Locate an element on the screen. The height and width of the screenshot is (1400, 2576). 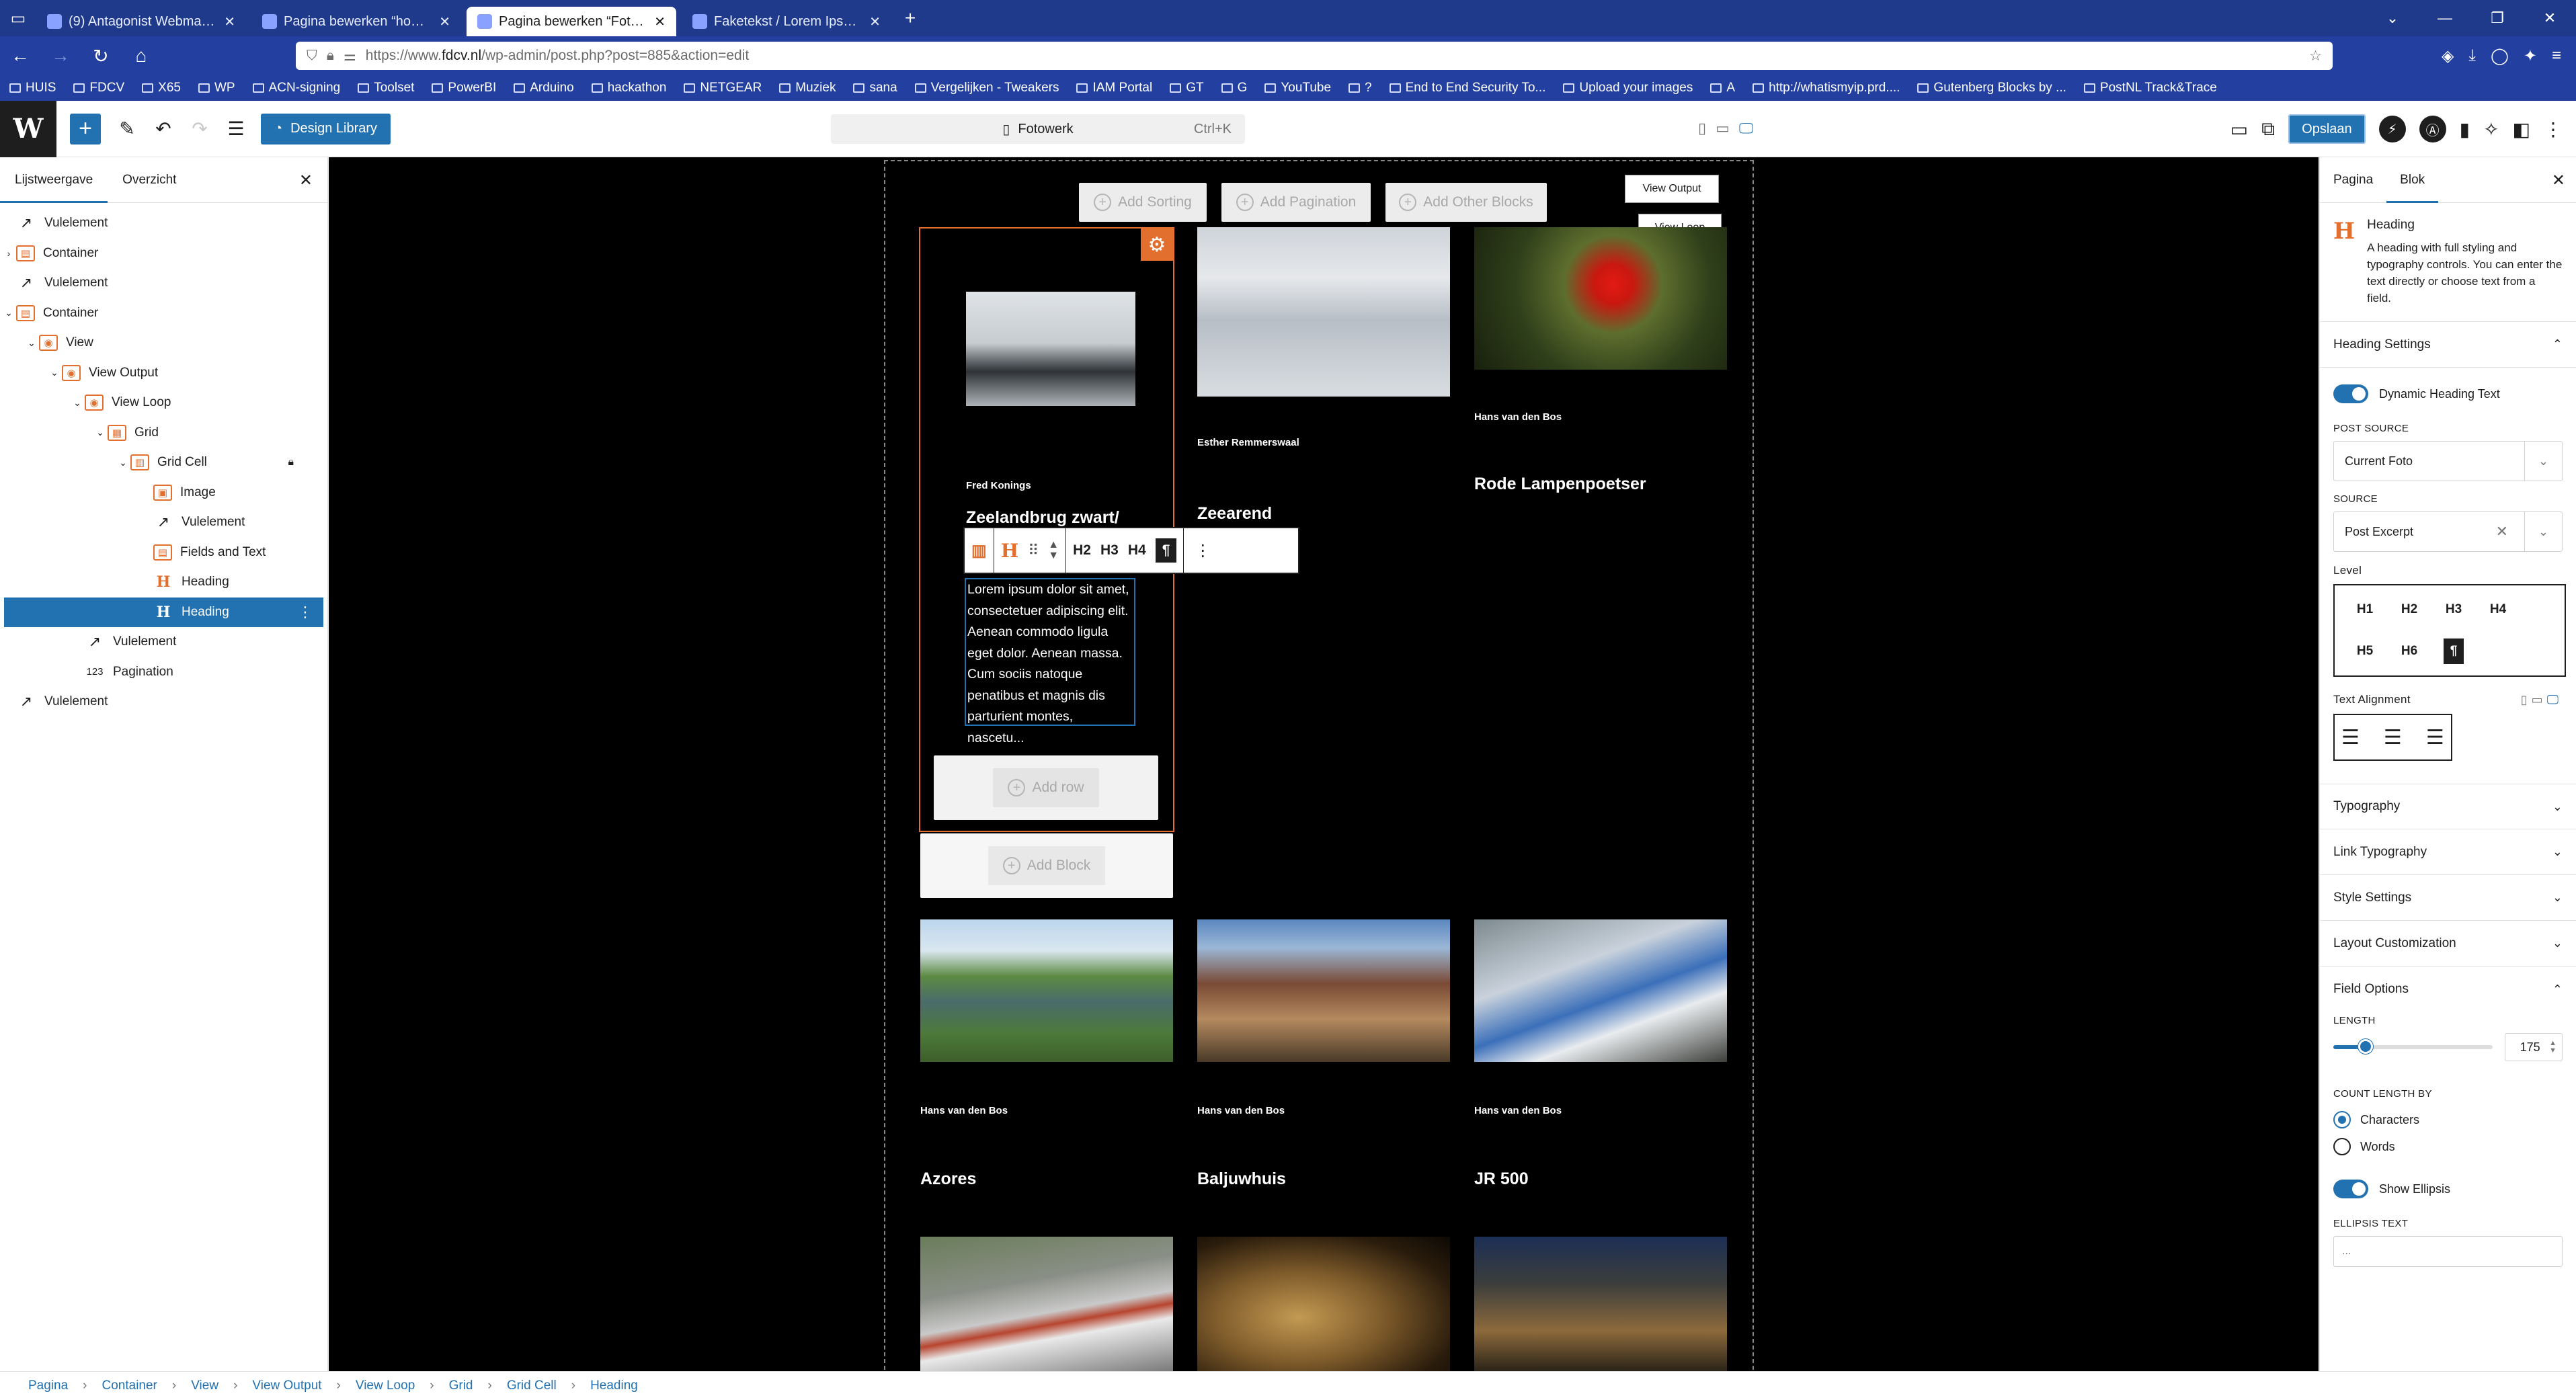
add-sorting-button: + Add Sorting is located at coordinates (1143, 202).